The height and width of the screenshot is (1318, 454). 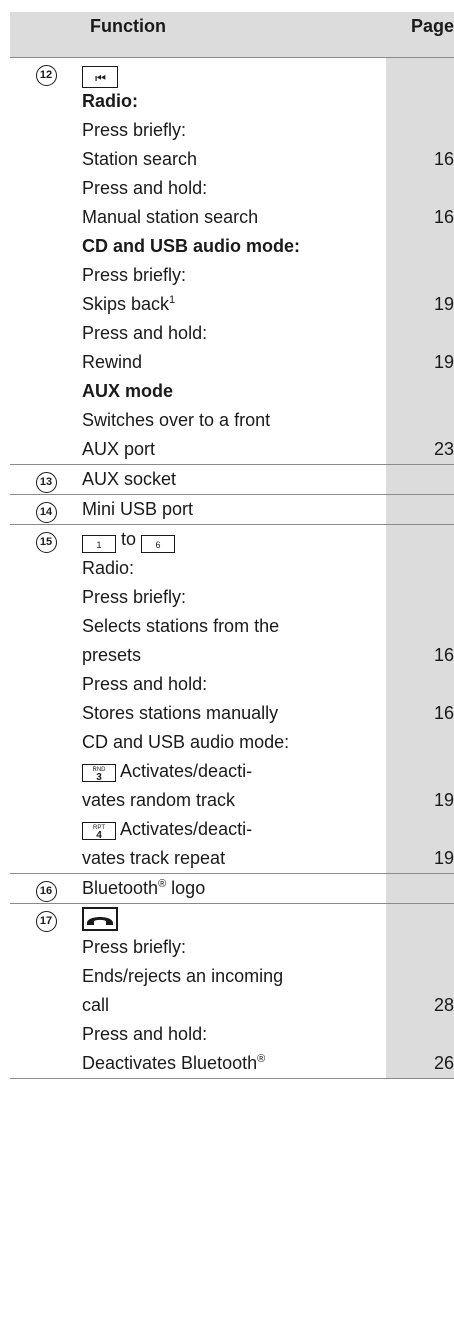 What do you see at coordinates (99, 772) in the screenshot?
I see `random-key-icon: RND 3` at bounding box center [99, 772].